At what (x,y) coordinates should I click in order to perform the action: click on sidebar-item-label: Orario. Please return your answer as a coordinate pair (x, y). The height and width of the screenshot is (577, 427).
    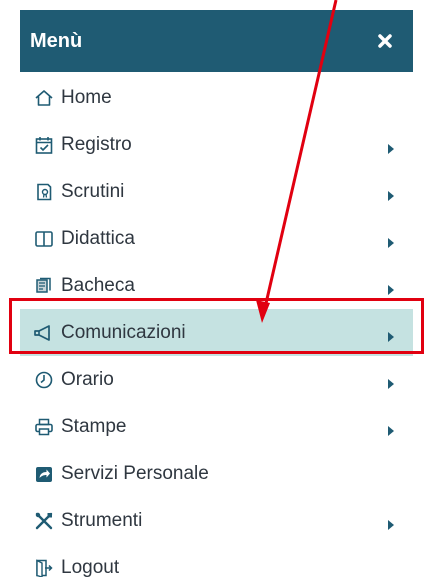
    Looking at the image, I should click on (87, 379).